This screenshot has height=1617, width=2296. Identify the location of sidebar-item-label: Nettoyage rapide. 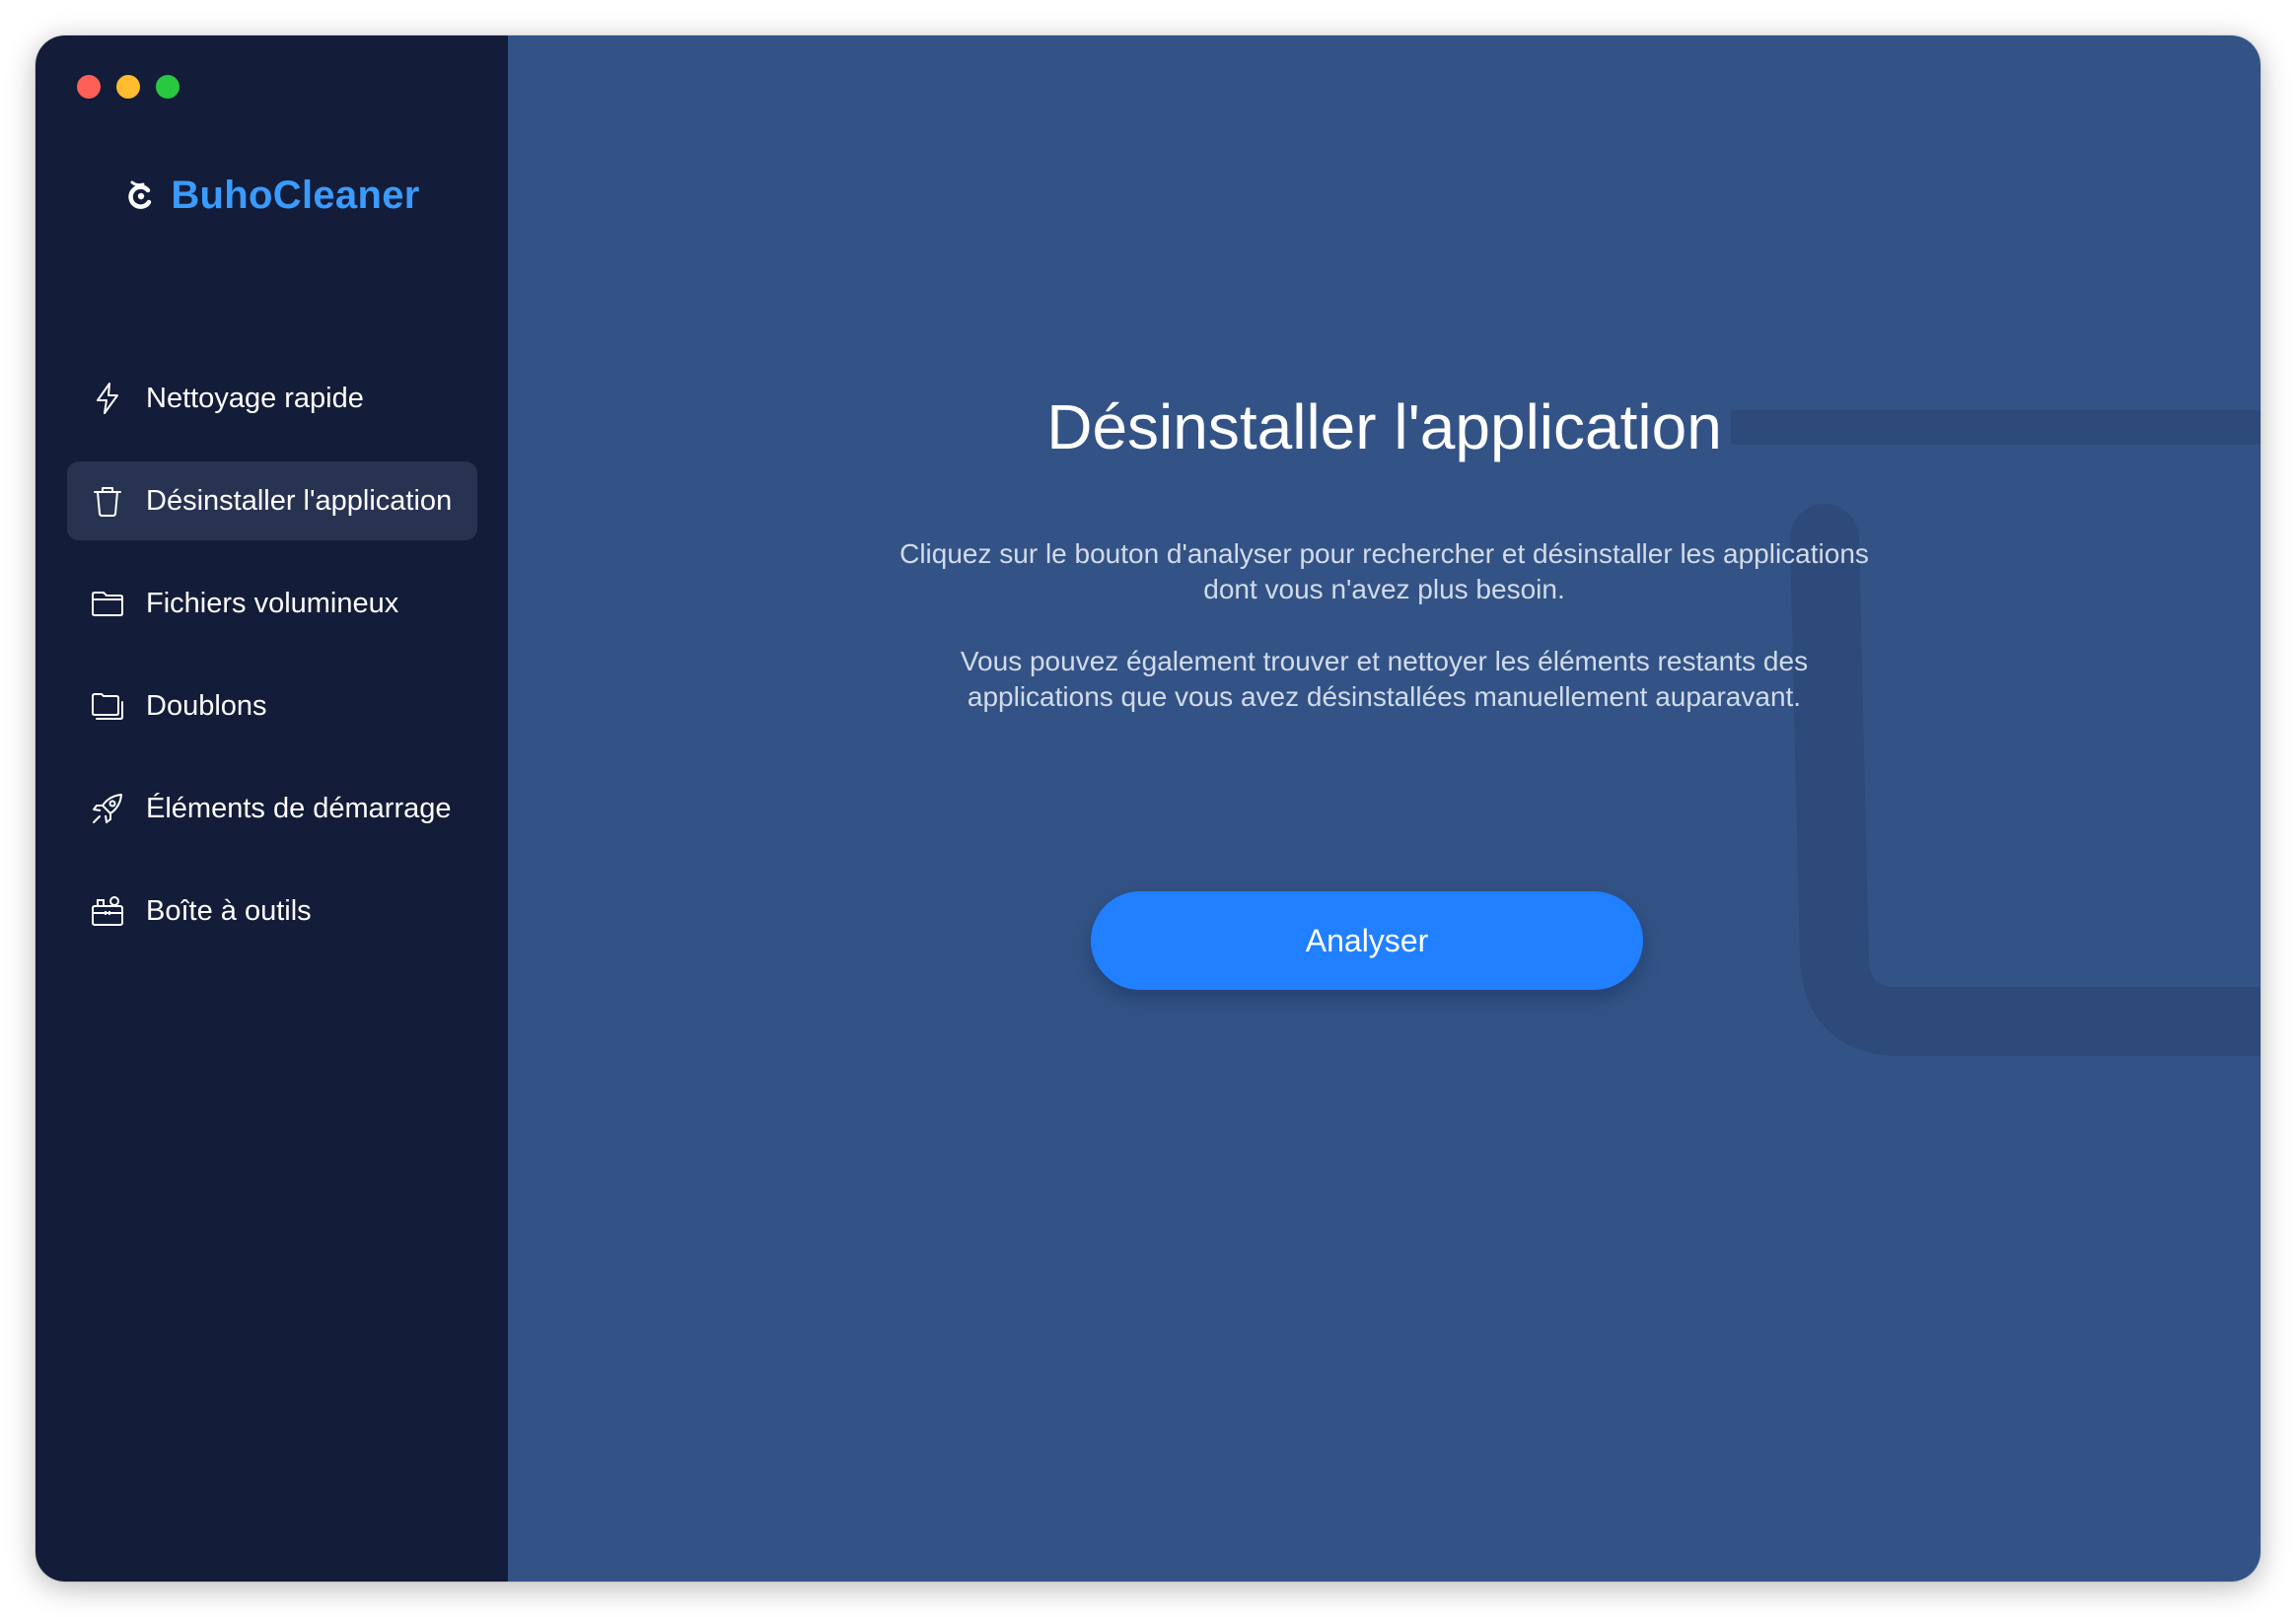
(255, 398).